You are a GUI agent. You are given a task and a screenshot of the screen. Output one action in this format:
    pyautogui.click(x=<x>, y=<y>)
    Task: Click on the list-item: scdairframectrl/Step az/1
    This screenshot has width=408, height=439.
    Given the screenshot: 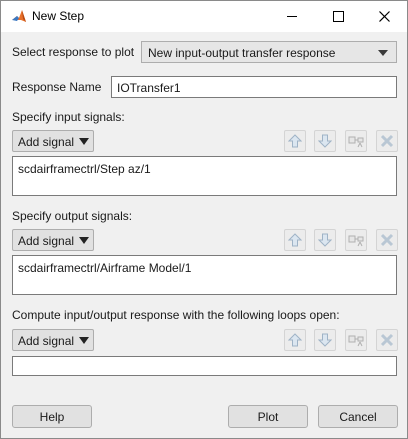 What is the action you would take?
    pyautogui.click(x=84, y=169)
    